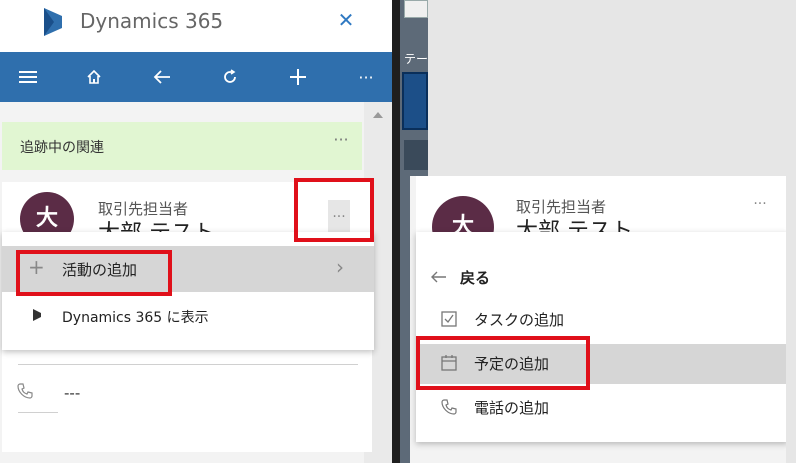  Describe the element at coordinates (340, 267) in the screenshot. I see `chevron-right-icon: ›` at that location.